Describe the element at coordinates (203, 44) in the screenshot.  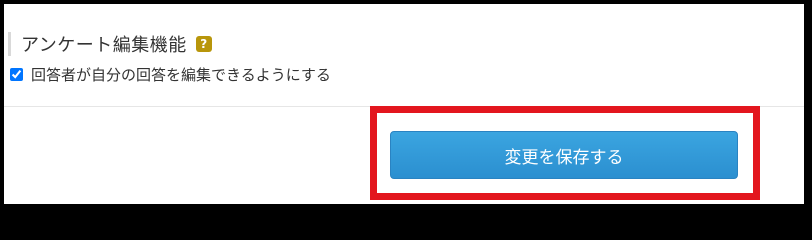
I see `question-mark-icon: ?` at that location.